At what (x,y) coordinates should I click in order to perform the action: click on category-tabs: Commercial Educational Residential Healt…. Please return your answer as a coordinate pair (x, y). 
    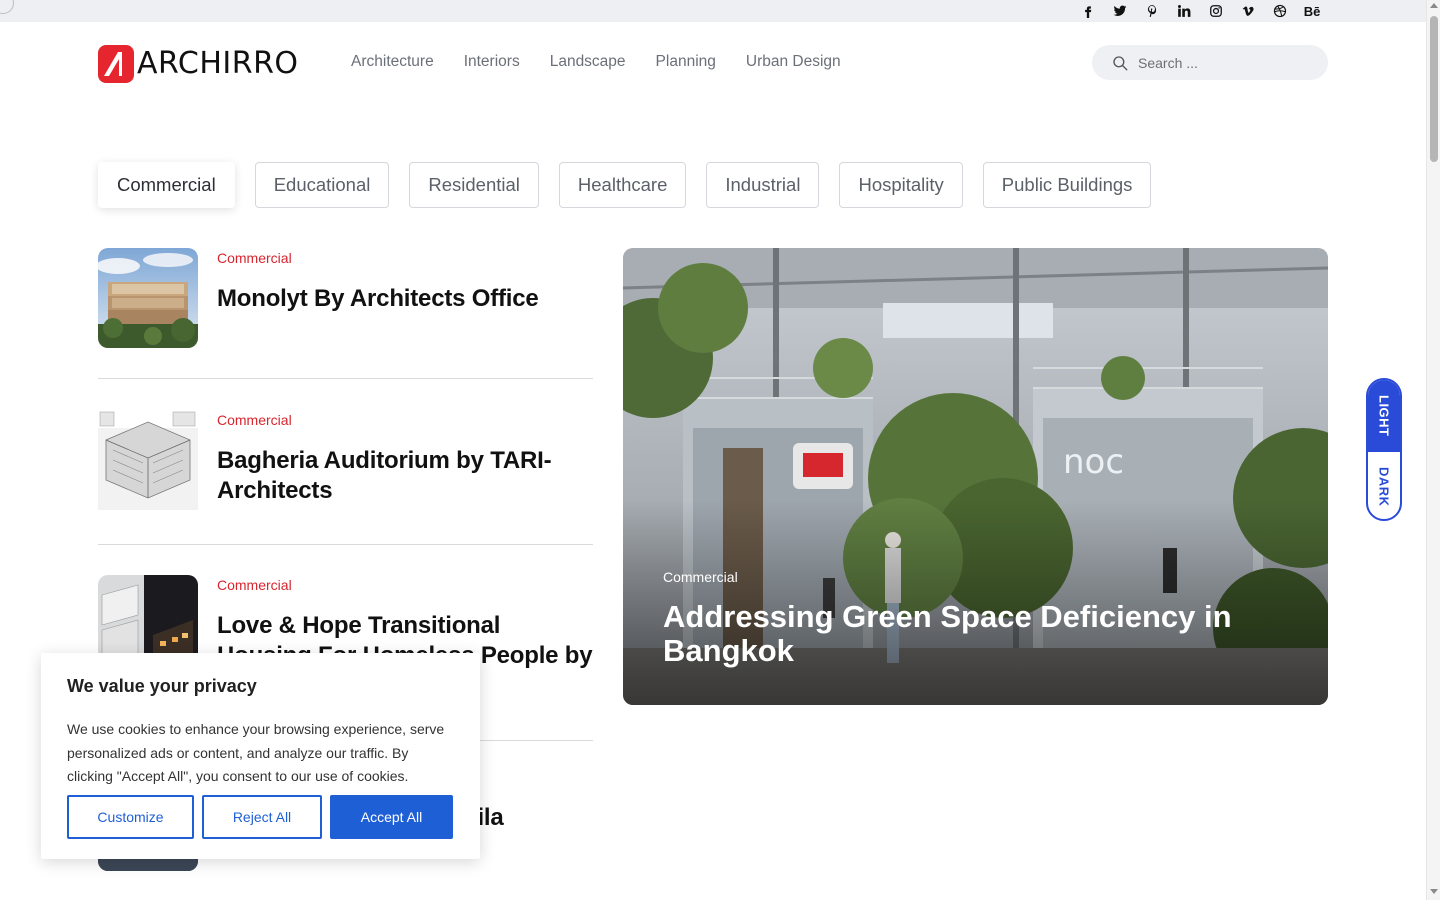
    Looking at the image, I should click on (625, 185).